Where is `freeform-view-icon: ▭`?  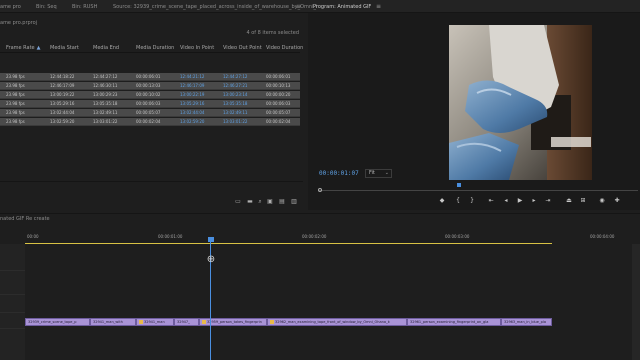 freeform-view-icon: ▭ is located at coordinates (238, 201).